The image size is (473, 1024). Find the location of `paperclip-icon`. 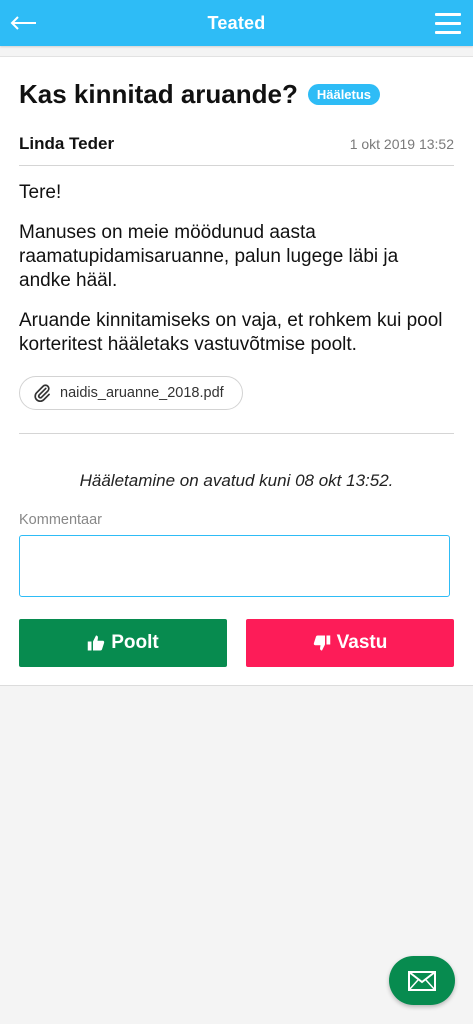

paperclip-icon is located at coordinates (42, 393).